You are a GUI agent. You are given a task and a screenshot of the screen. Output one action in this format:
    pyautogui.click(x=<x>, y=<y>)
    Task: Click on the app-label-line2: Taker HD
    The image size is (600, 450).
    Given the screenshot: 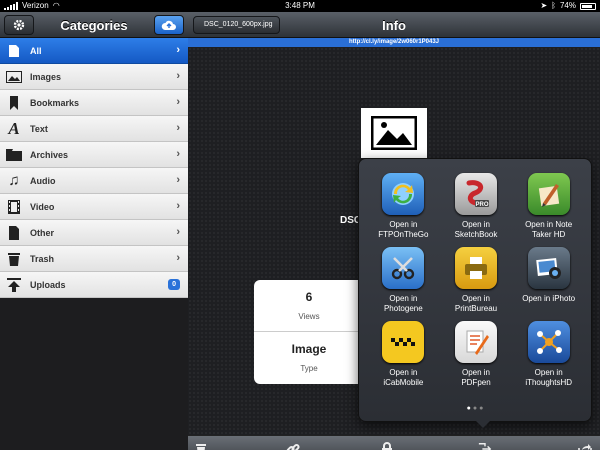 What is the action you would take?
    pyautogui.click(x=548, y=234)
    